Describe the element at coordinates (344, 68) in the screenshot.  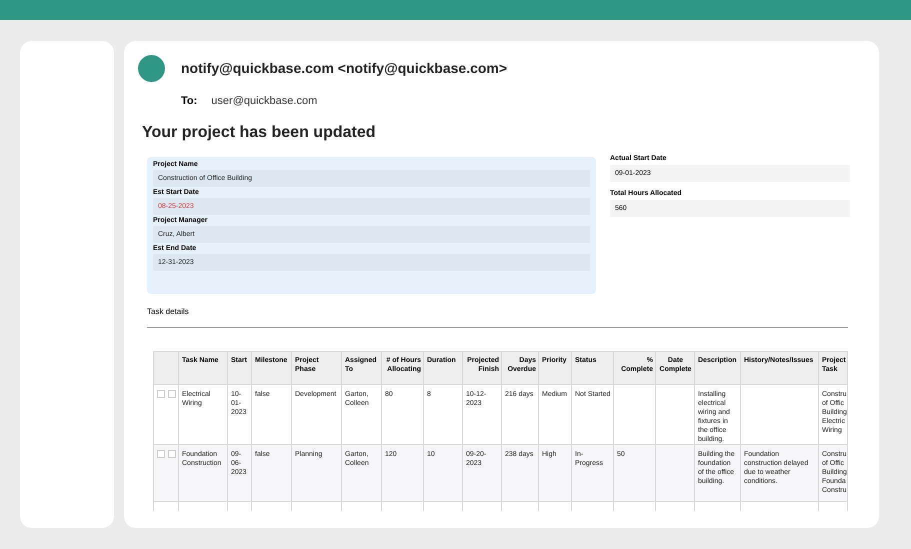
I see `sender-address: notify@quickbase.com <notify@quickbase.com>` at that location.